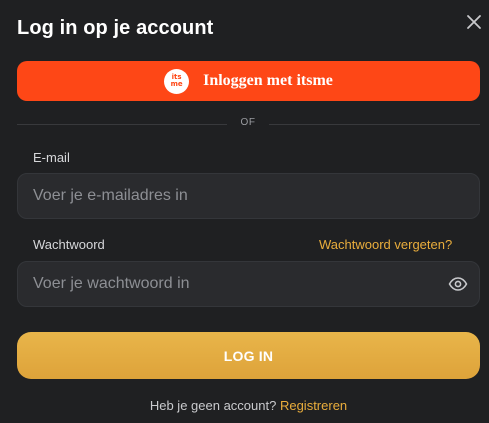  What do you see at coordinates (233, 196) in the screenshot?
I see `email-field` at bounding box center [233, 196].